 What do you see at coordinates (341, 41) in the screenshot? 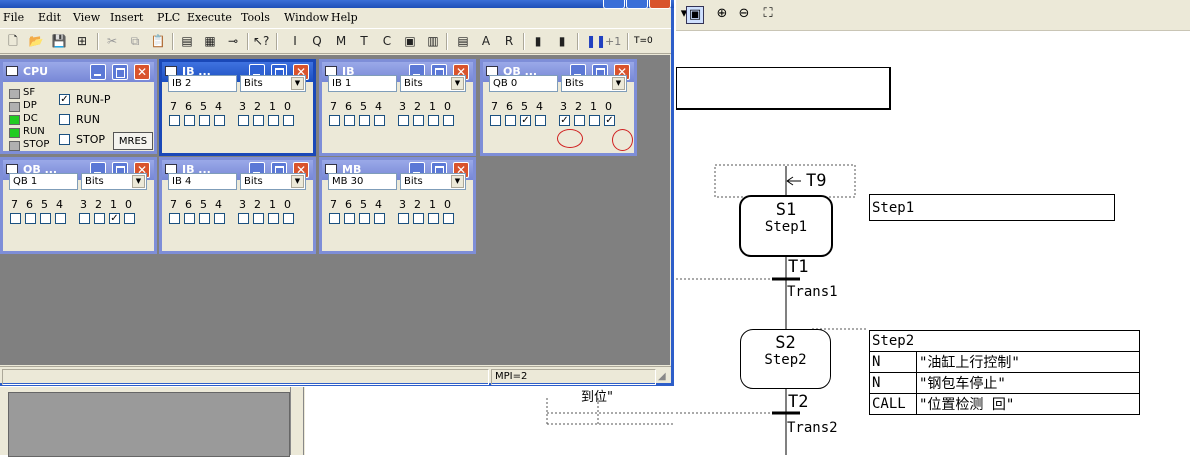
I see `insert-marker-icon: M` at bounding box center [341, 41].